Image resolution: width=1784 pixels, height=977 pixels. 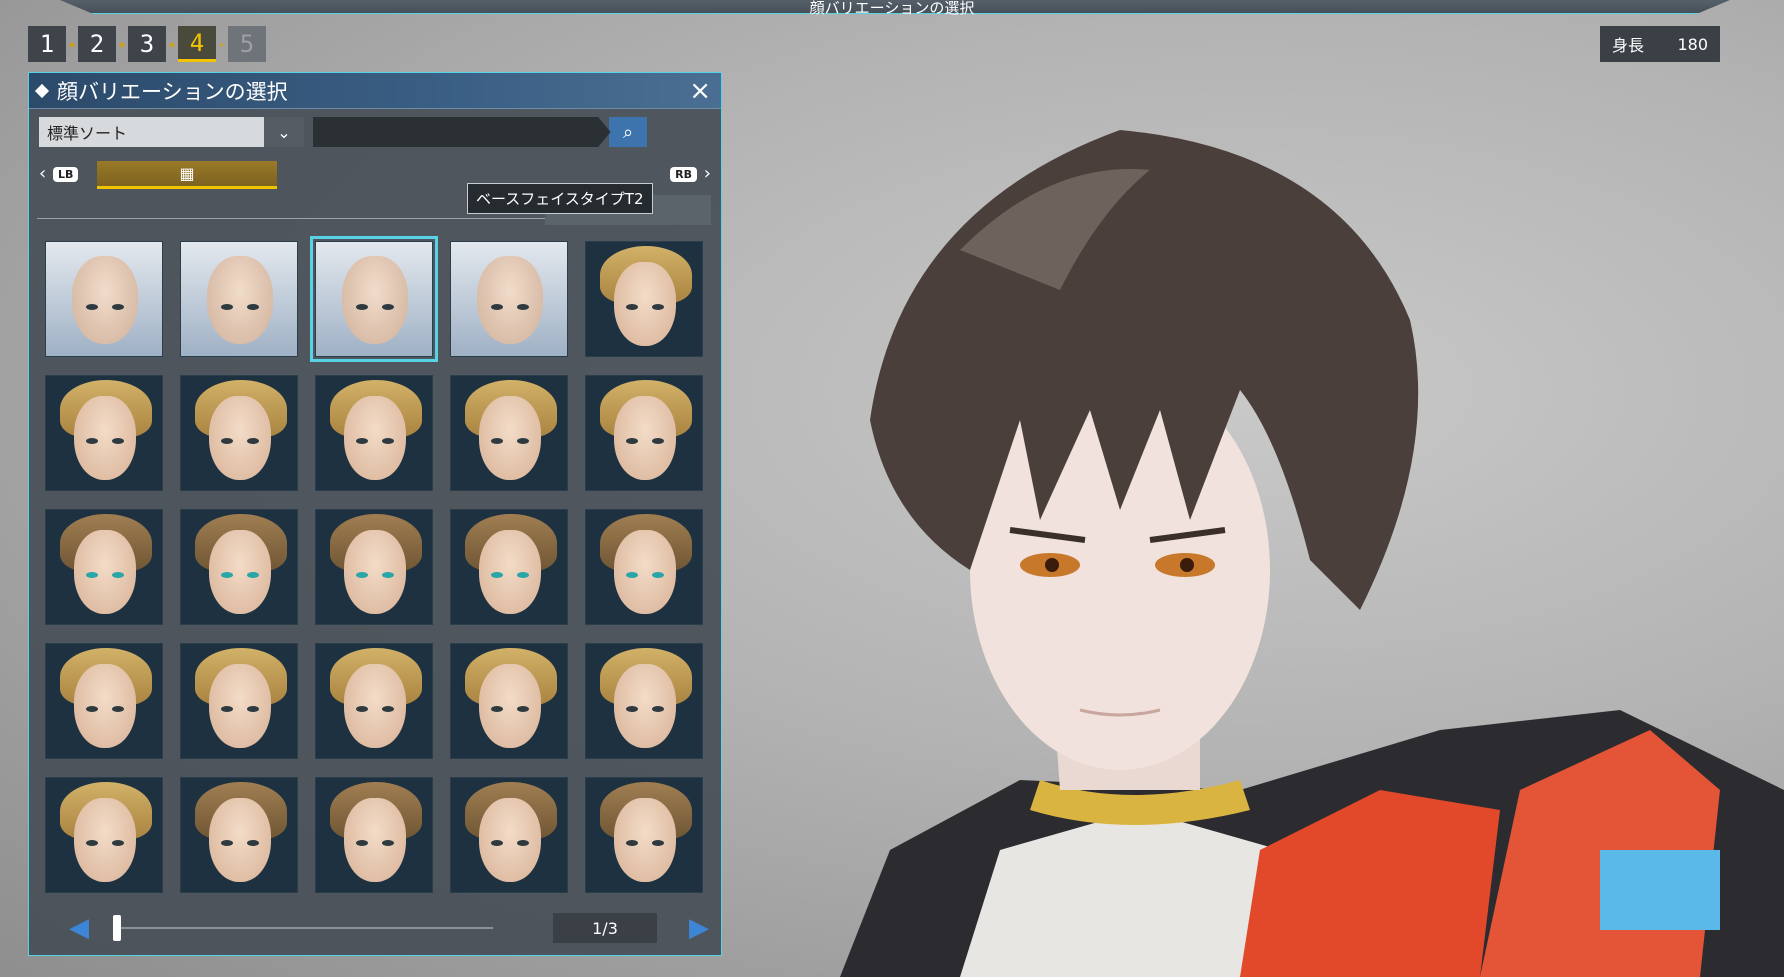 I want to click on panel-title: 顔バリエーションの選択, so click(x=172, y=91).